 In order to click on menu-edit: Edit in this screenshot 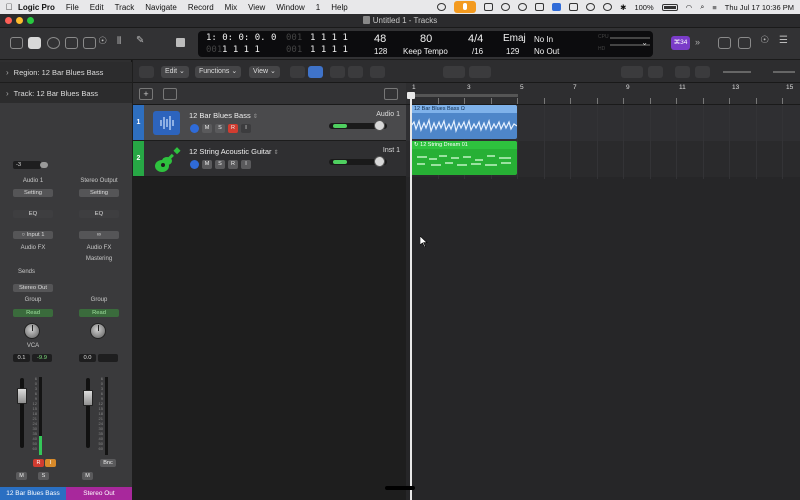, I will do `click(97, 7)`.